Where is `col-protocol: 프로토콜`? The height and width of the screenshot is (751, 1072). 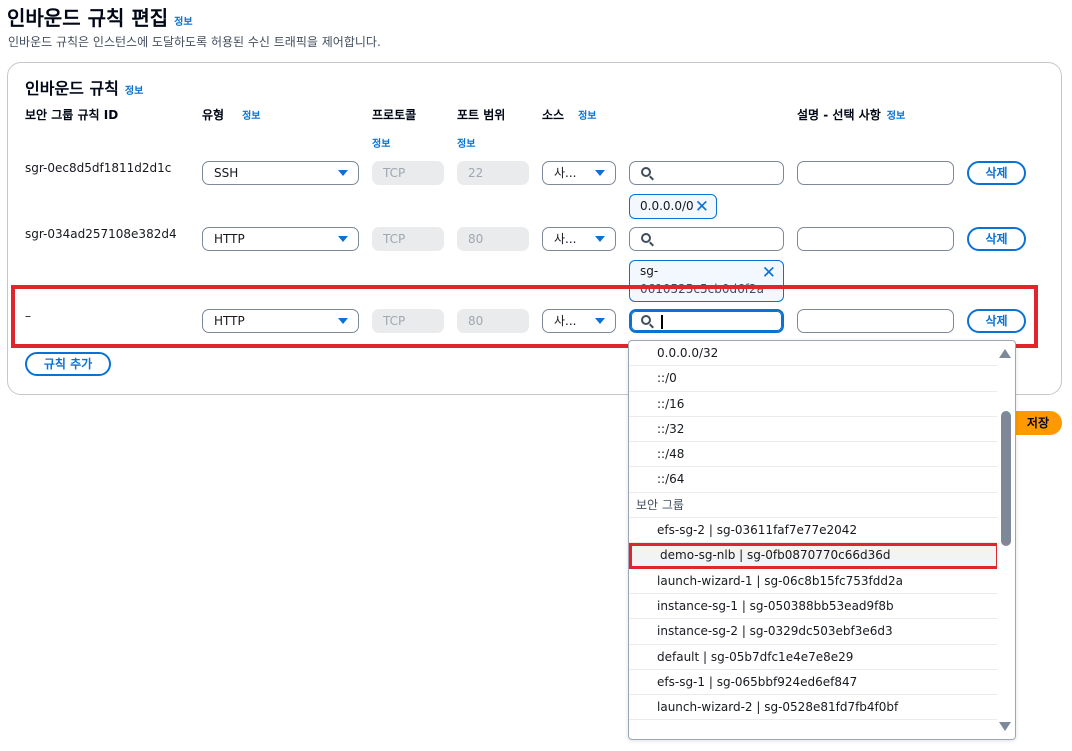 col-protocol: 프로토콜 is located at coordinates (394, 115).